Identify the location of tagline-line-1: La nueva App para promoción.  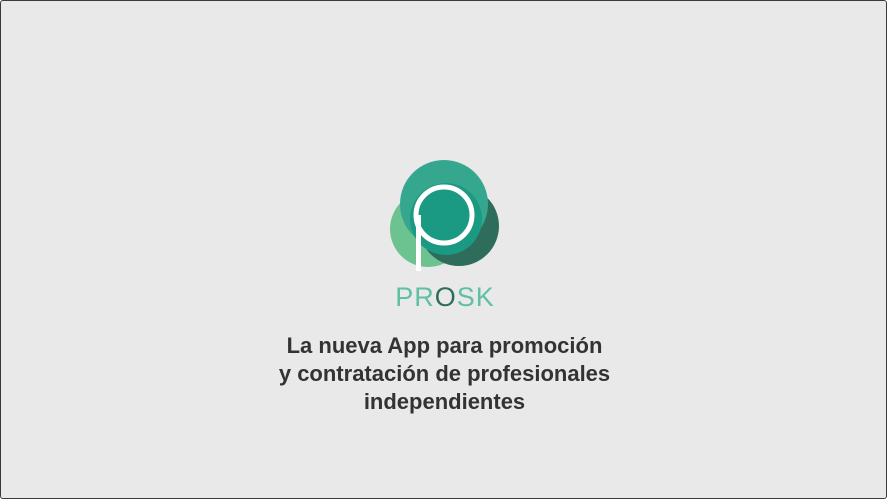
(444, 345).